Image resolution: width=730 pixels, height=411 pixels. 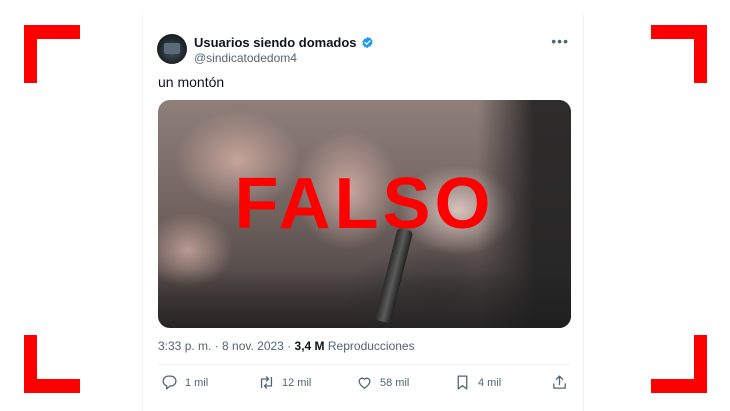 What do you see at coordinates (191, 82) in the screenshot?
I see `tweet-text: un montón` at bounding box center [191, 82].